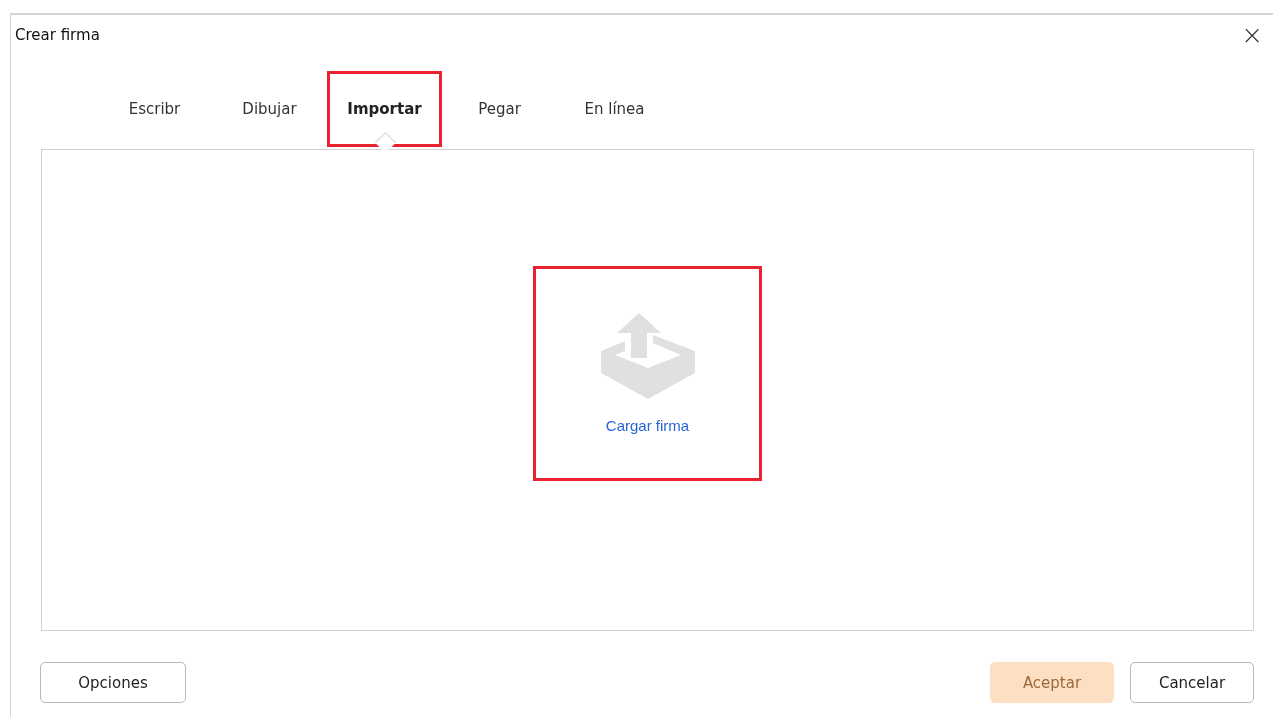 The width and height of the screenshot is (1273, 717). Describe the element at coordinates (269, 109) in the screenshot. I see `tab: Dibujar` at that location.